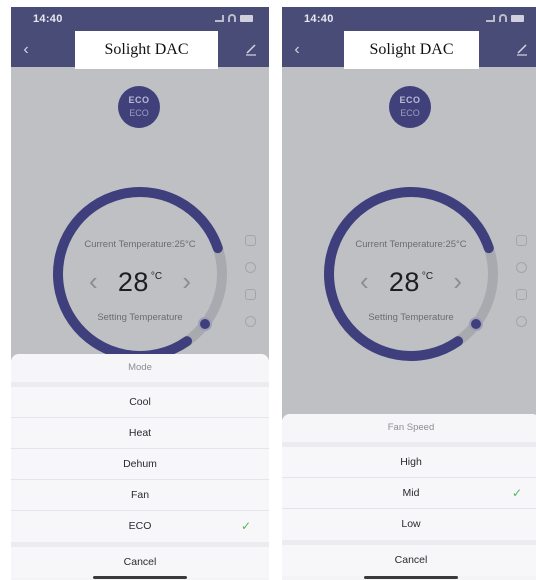  Describe the element at coordinates (409, 428) in the screenshot. I see `sheet-title: Fan Speed` at that location.